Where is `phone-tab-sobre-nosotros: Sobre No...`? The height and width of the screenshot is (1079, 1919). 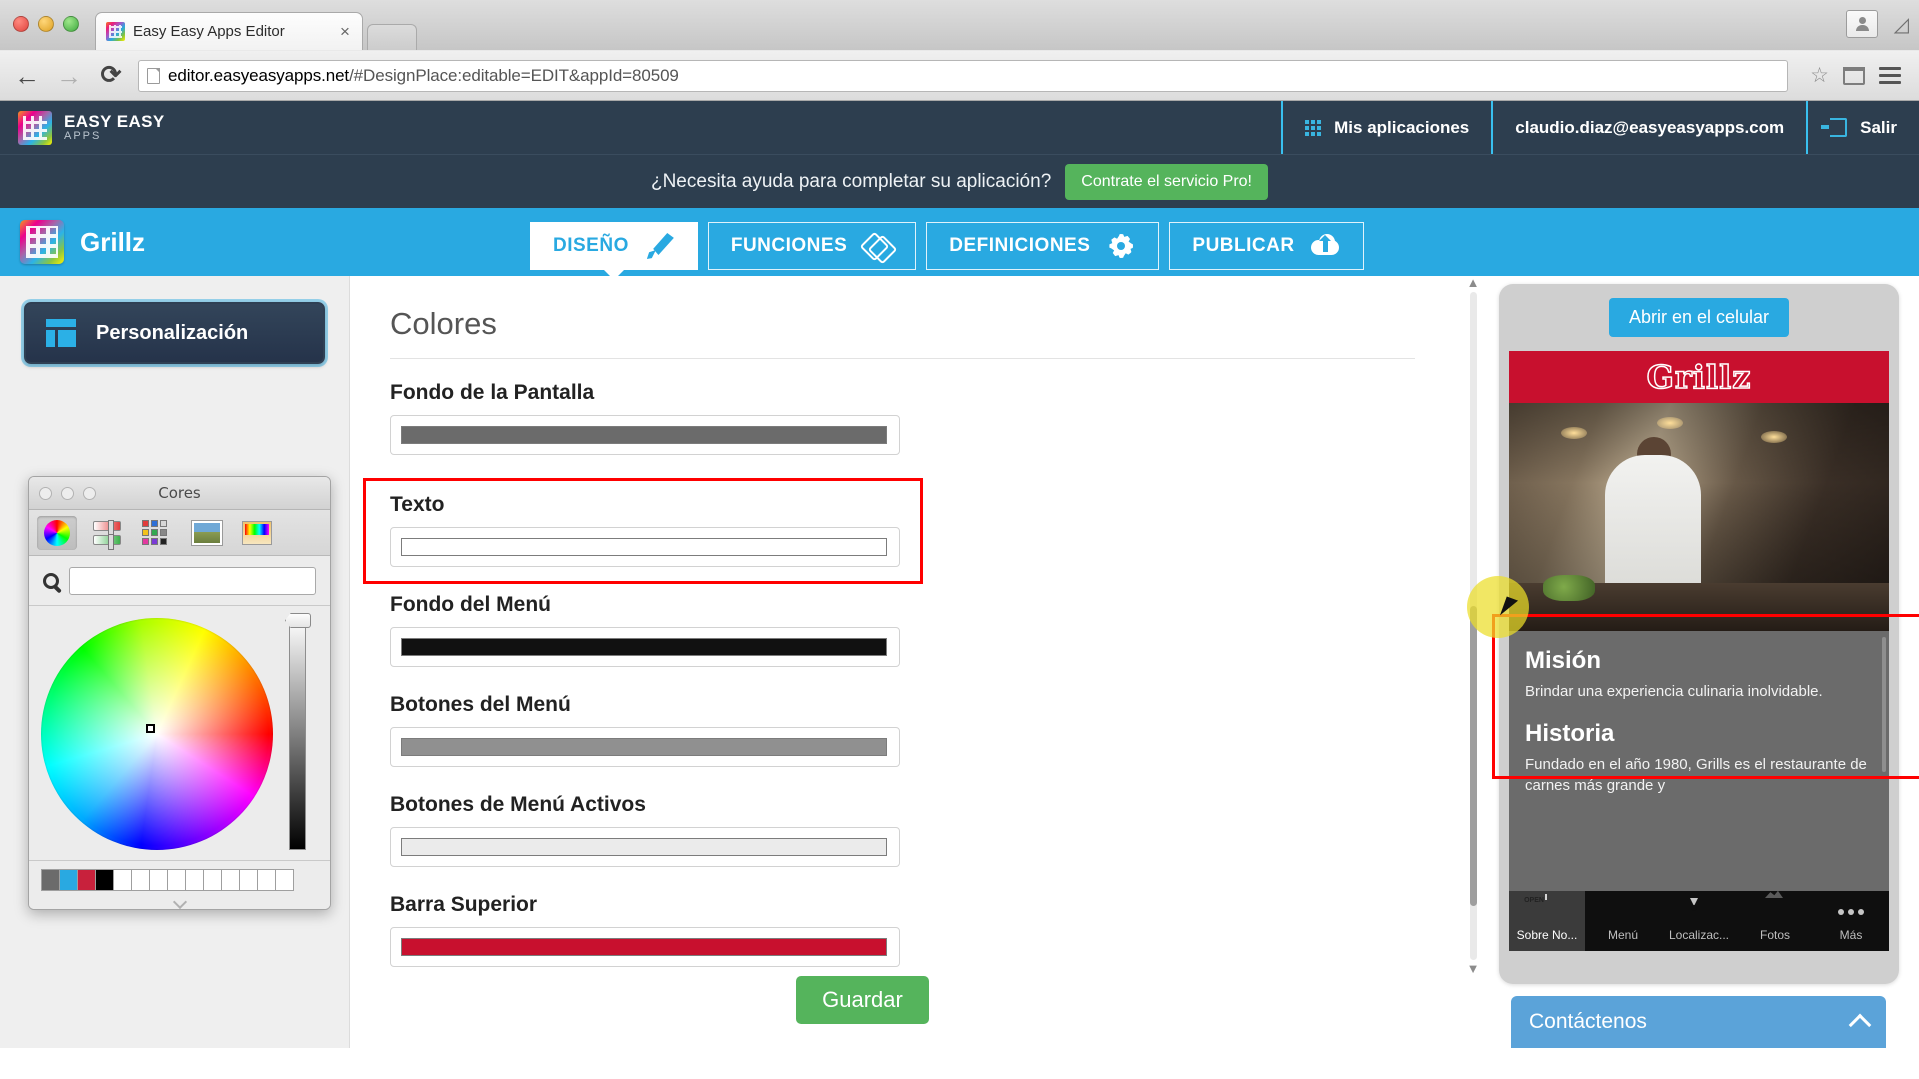 phone-tab-sobre-nosotros: Sobre No... is located at coordinates (1547, 921).